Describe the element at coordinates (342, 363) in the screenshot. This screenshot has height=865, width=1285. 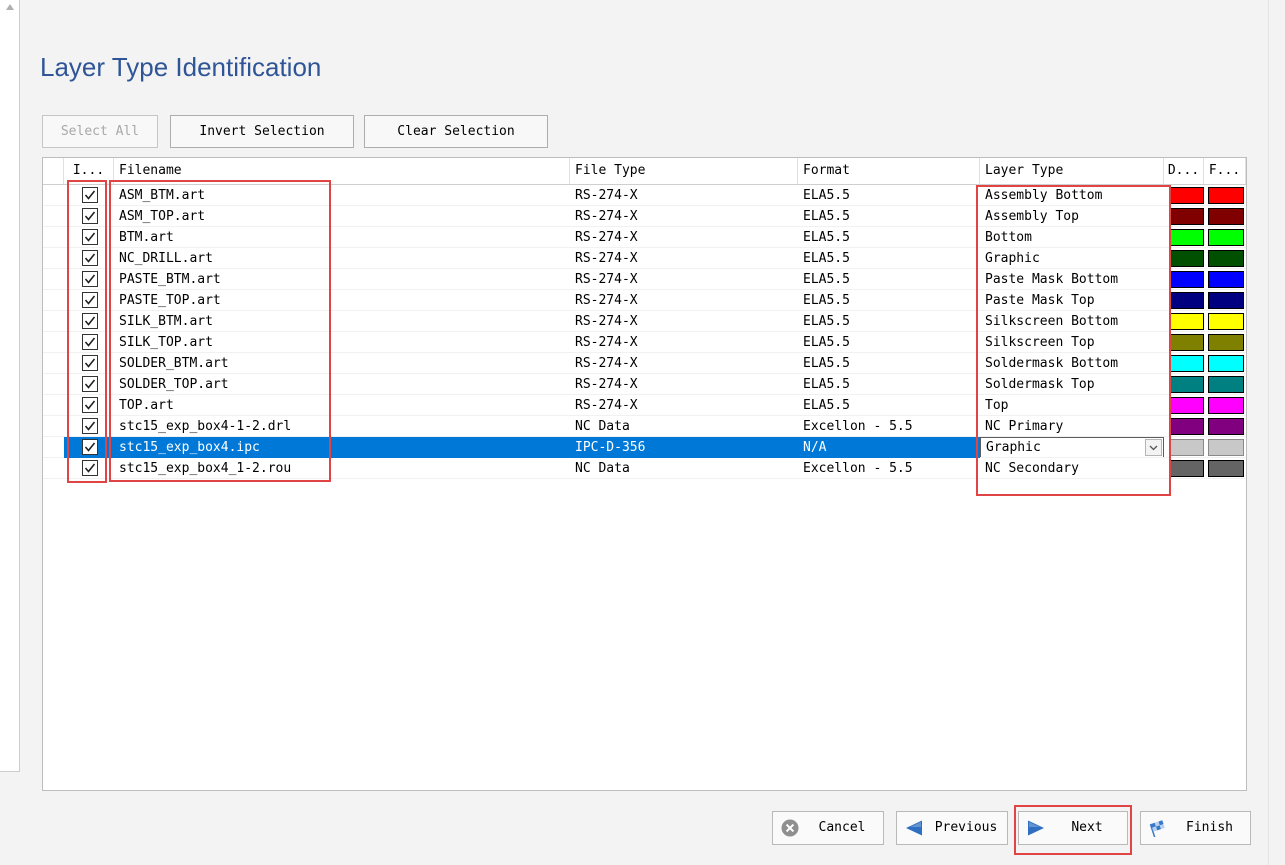
I see `filename-cell: SOLDER_BTM.art` at that location.